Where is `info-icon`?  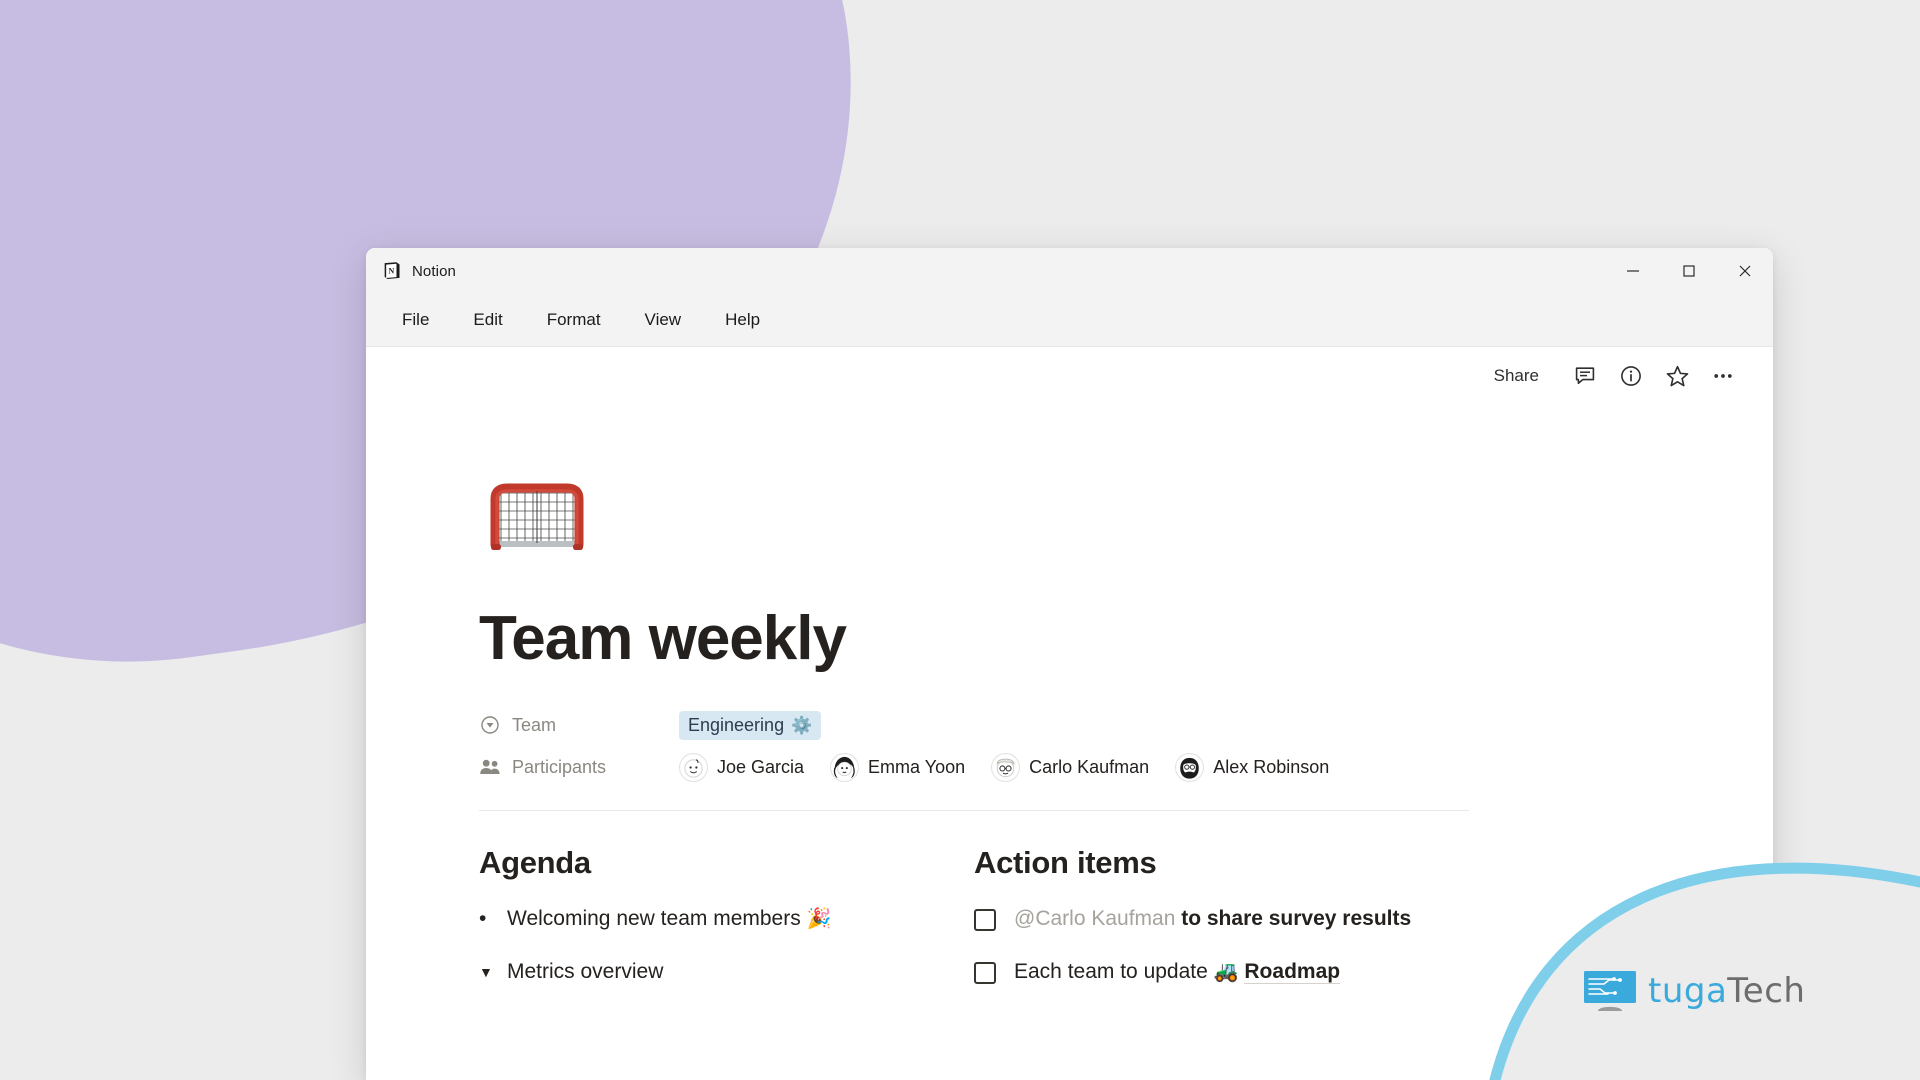 info-icon is located at coordinates (1631, 376).